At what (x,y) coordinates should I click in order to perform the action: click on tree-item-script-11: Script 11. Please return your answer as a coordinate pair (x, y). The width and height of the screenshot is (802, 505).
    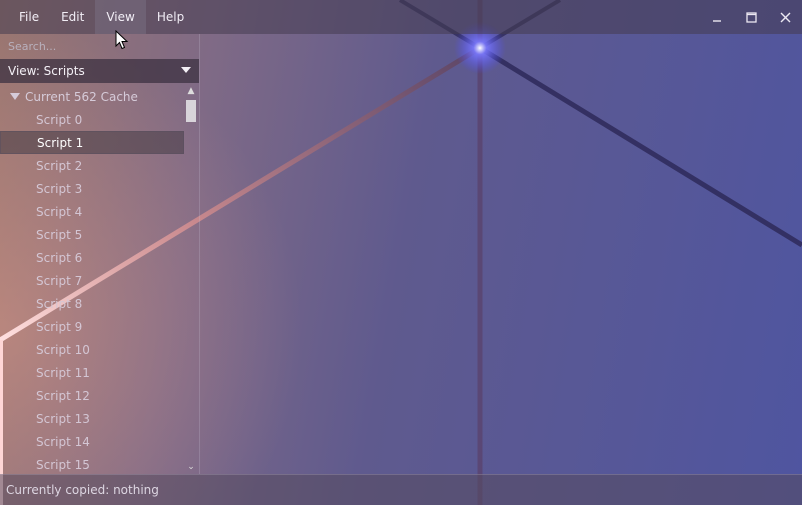
    Looking at the image, I should click on (92, 372).